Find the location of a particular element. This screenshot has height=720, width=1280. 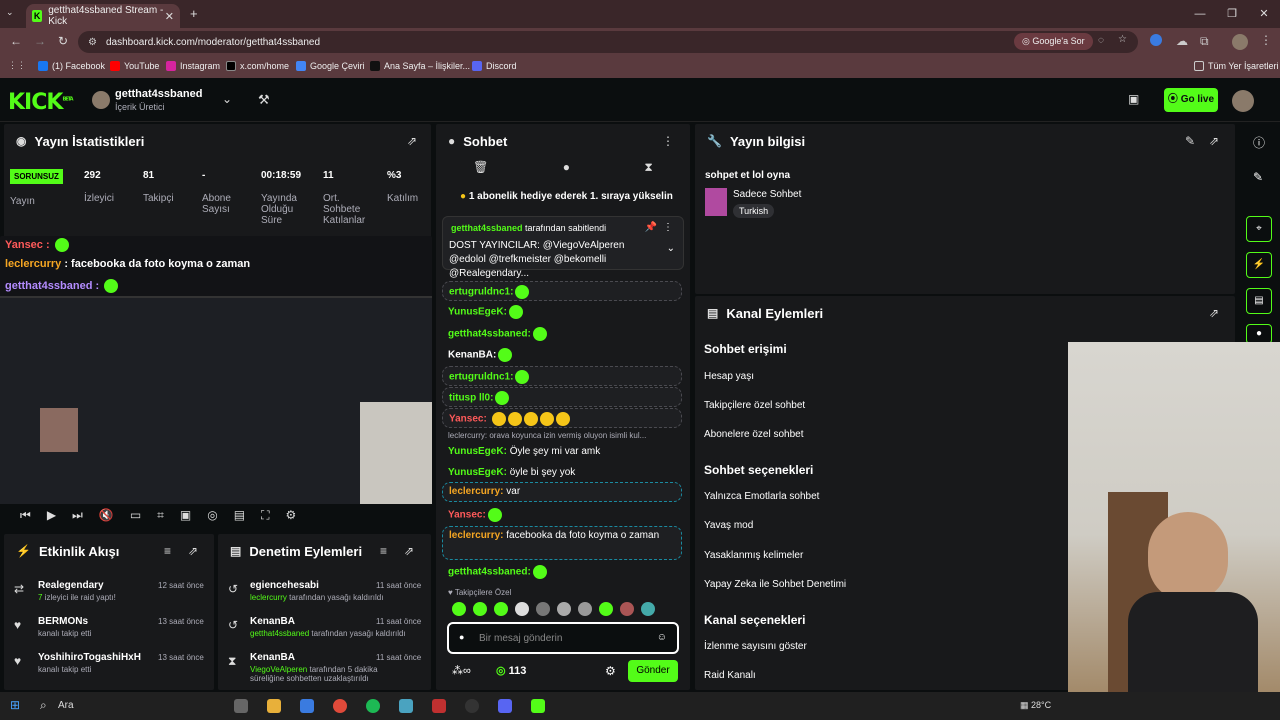

emoji-picker-icon: ☺ is located at coordinates (662, 637).